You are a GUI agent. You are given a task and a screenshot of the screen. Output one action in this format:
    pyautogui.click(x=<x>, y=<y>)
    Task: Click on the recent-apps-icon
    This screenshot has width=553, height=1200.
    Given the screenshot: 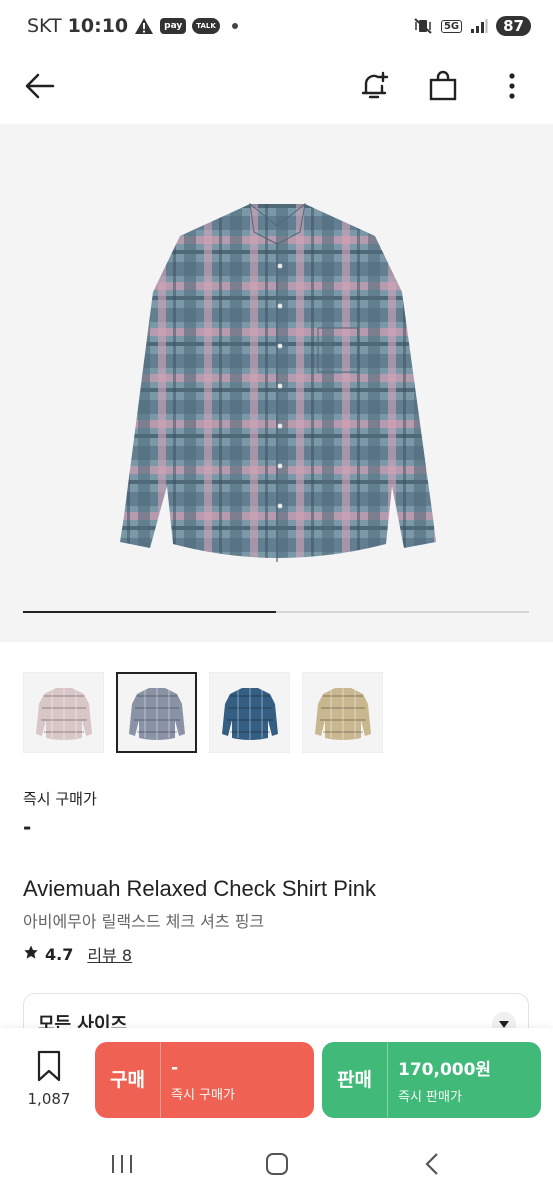 What is the action you would take?
    pyautogui.click(x=122, y=1166)
    